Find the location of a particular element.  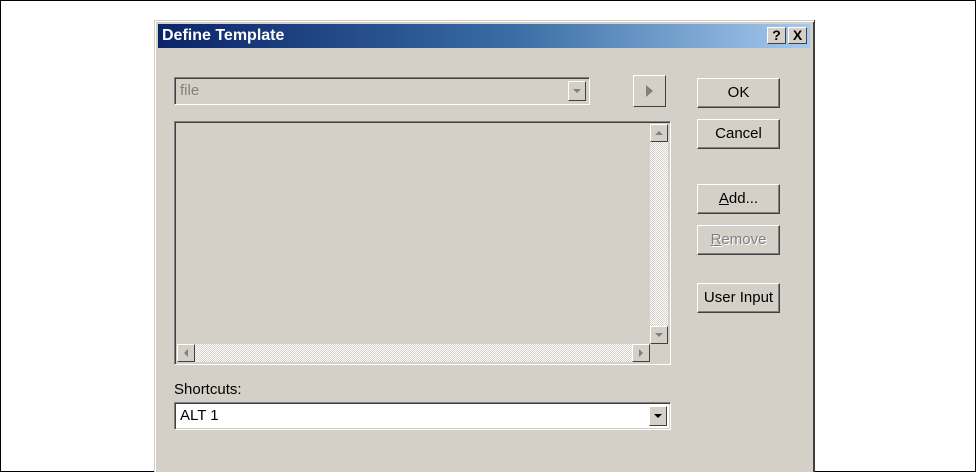

horizontal-scrollbar is located at coordinates (413, 353).